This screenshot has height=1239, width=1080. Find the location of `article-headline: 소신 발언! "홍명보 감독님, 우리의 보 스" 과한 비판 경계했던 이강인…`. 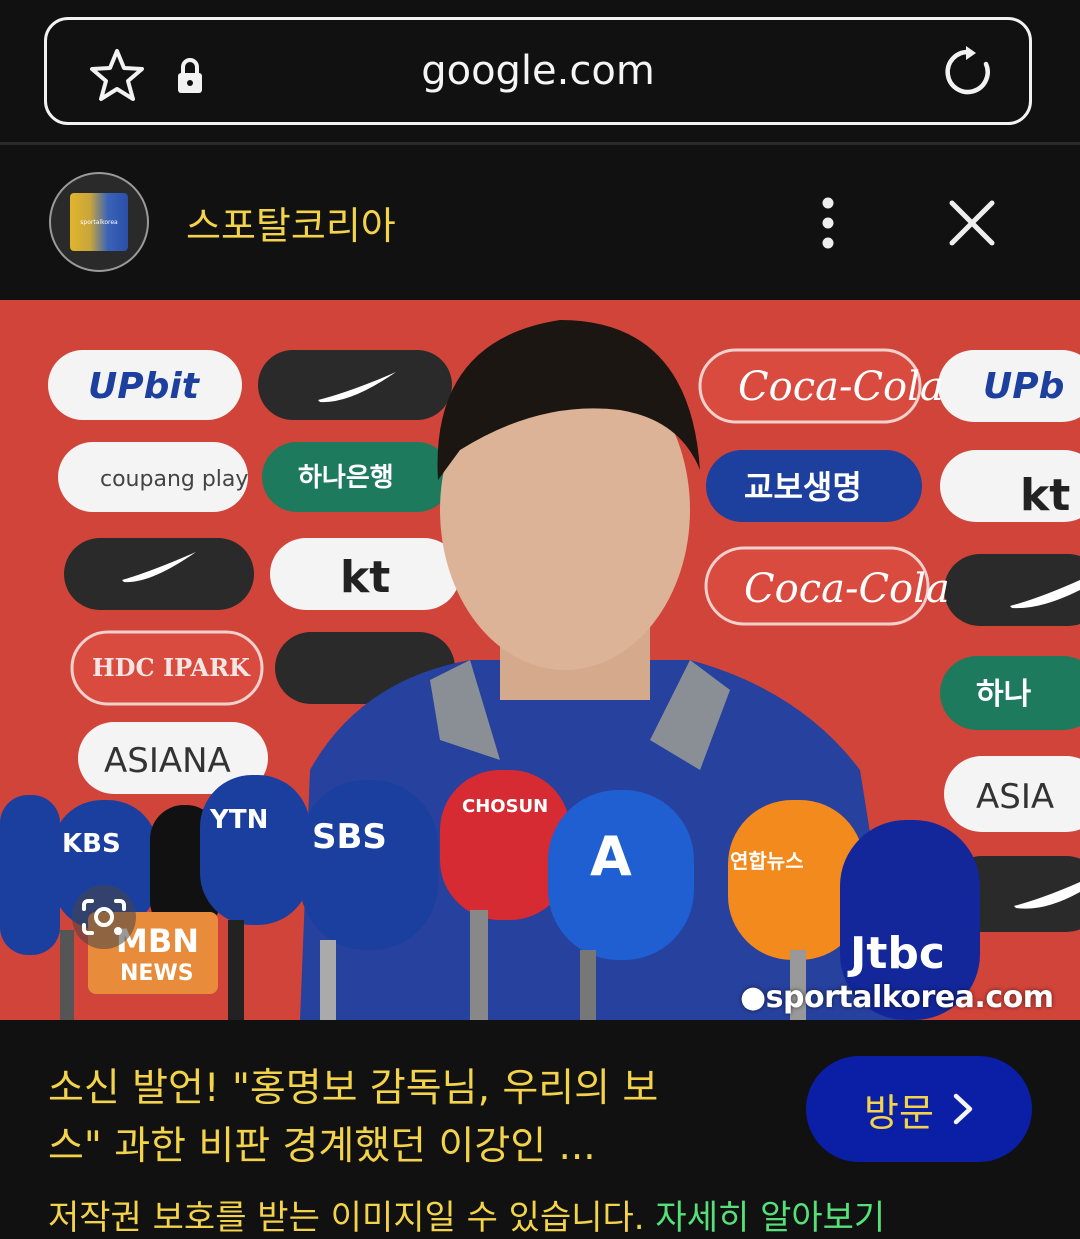

article-headline: 소신 발언! "홍명보 감독님, 우리의 보 스" 과한 비판 경계했던 이강인… is located at coordinates (398, 1118).